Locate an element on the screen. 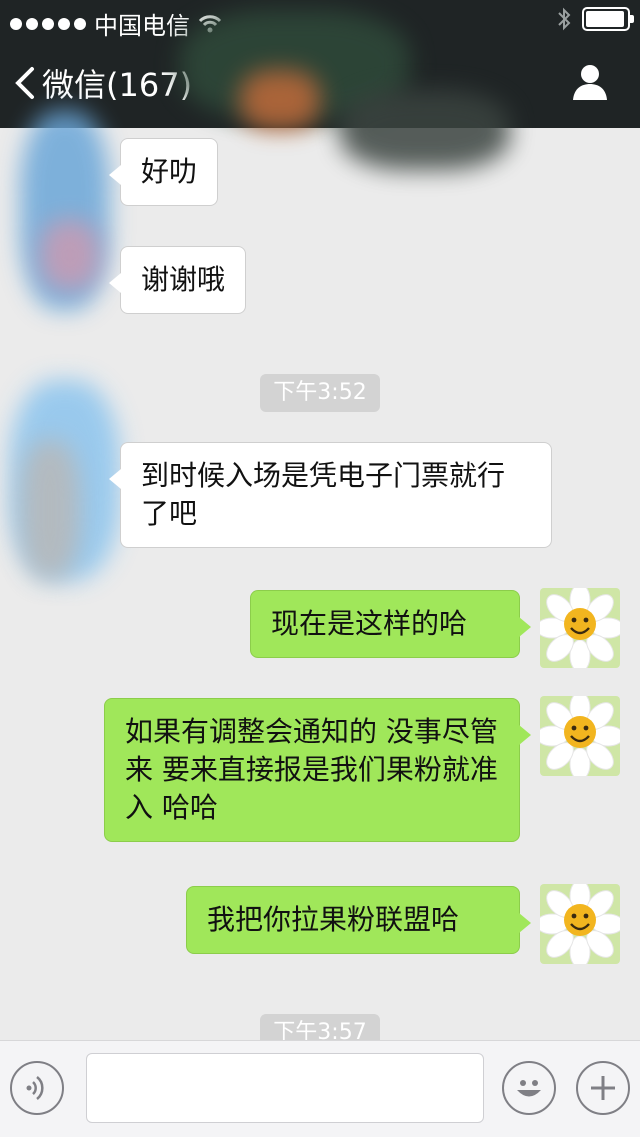 The image size is (640, 1137). battery-icon is located at coordinates (608, 19).